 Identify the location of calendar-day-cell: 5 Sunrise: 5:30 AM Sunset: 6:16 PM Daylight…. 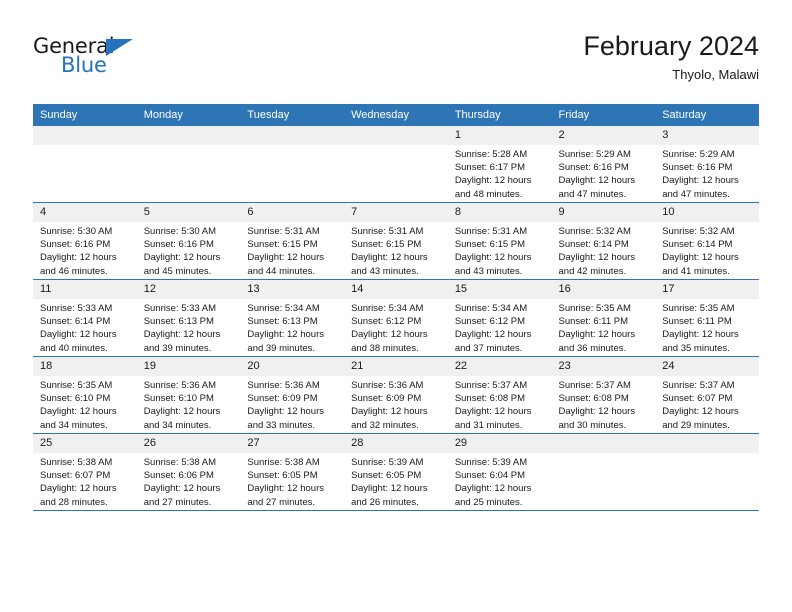
(188, 241).